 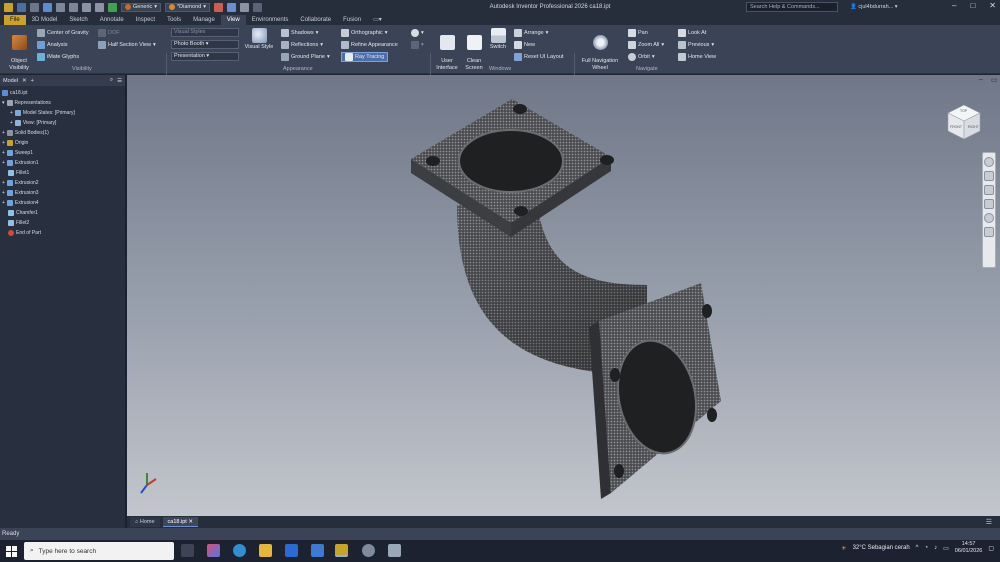 What do you see at coordinates (18, 172) in the screenshot?
I see `tree-item-fillet1: Fillet1` at bounding box center [18, 172].